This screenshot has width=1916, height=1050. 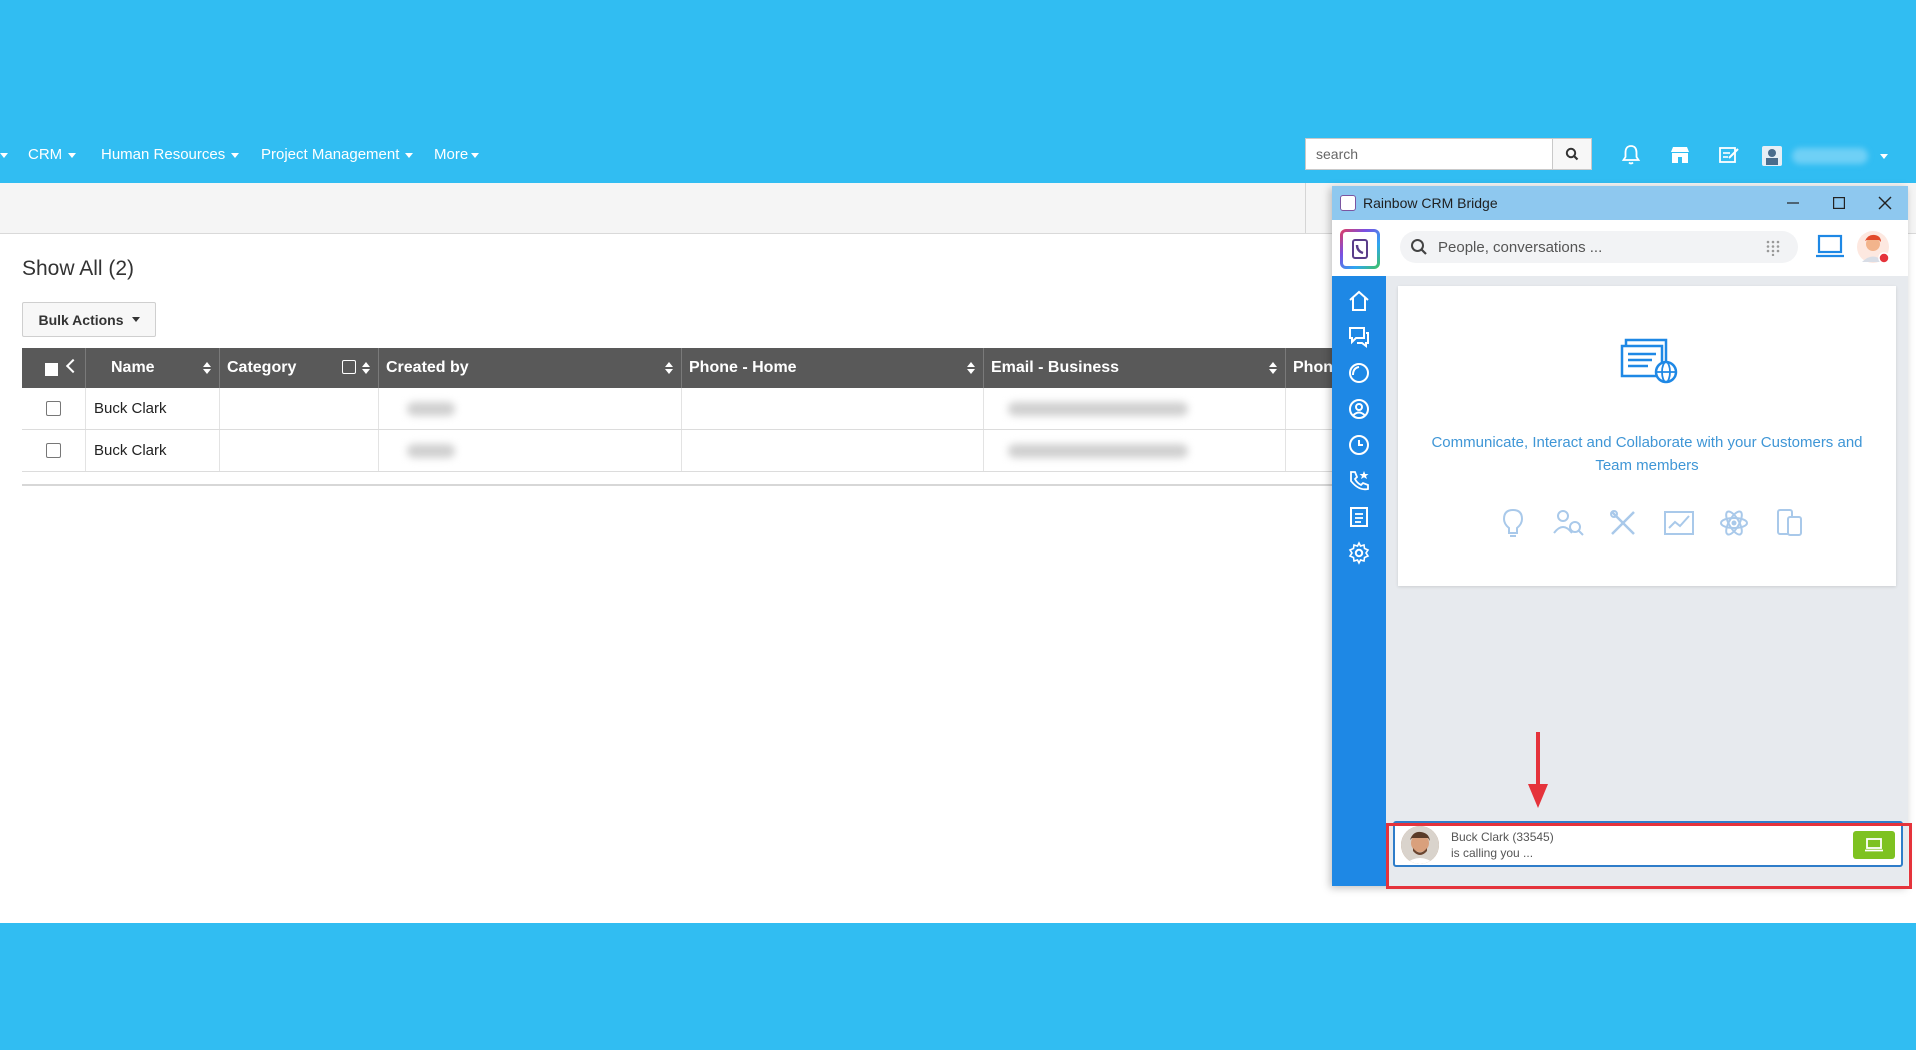 What do you see at coordinates (1359, 581) in the screenshot?
I see `rainbow-sidebar` at bounding box center [1359, 581].